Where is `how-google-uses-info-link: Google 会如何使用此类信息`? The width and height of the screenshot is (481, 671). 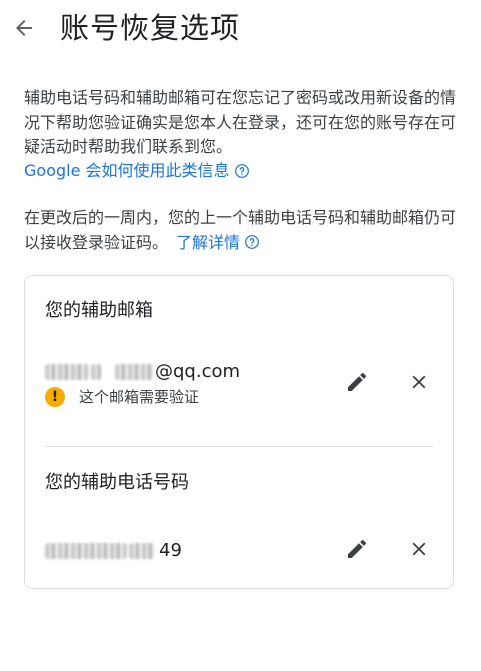
how-google-uses-info-link: Google 会如何使用此类信息 is located at coordinates (137, 171).